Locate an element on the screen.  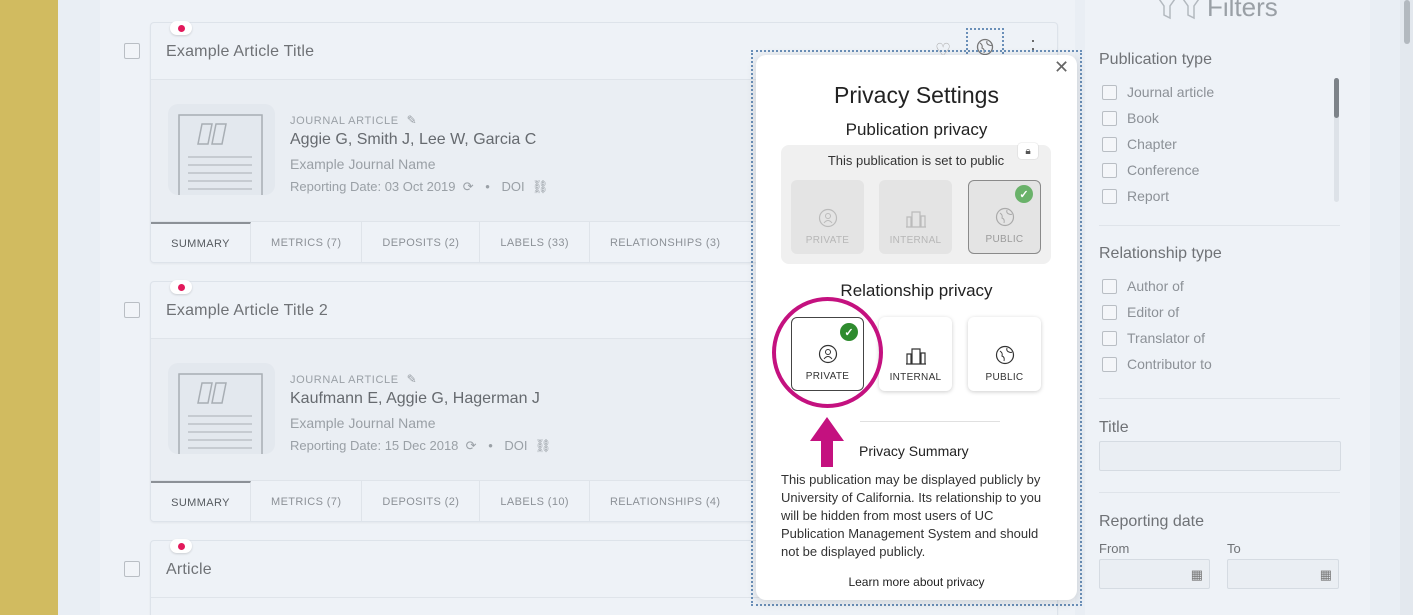
reporting-date-row: Reporting Date: 03 Oct 2019 ⟳ • DOI ⛓ is located at coordinates (419, 187).